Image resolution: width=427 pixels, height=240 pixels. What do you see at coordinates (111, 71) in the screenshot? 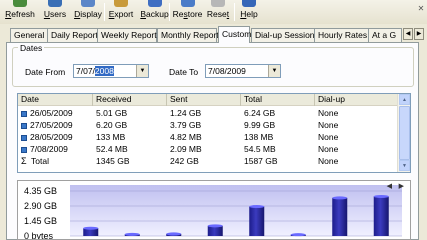
I see `date-from-picker: 7/07/2008 ▼` at bounding box center [111, 71].